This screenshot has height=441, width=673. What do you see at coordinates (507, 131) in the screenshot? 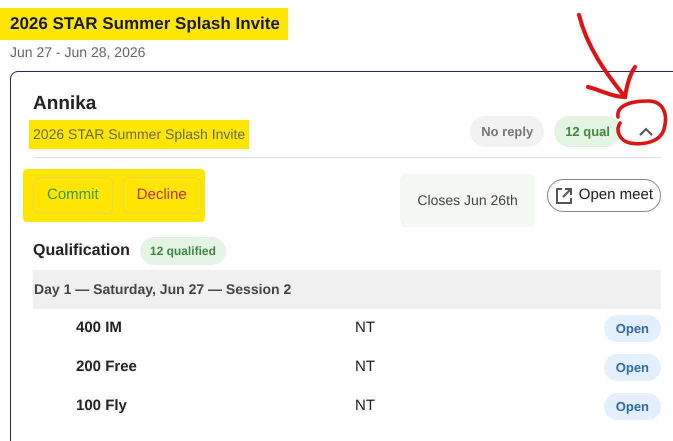
I see `status-badge: No reply` at bounding box center [507, 131].